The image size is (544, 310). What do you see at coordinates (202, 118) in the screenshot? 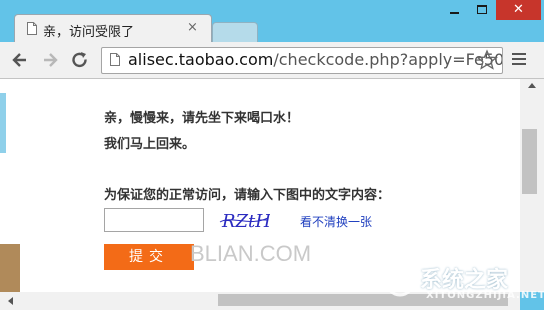
I see `message-line-1: 亲，慢慢来，请先坐下来喝口水！` at bounding box center [202, 118].